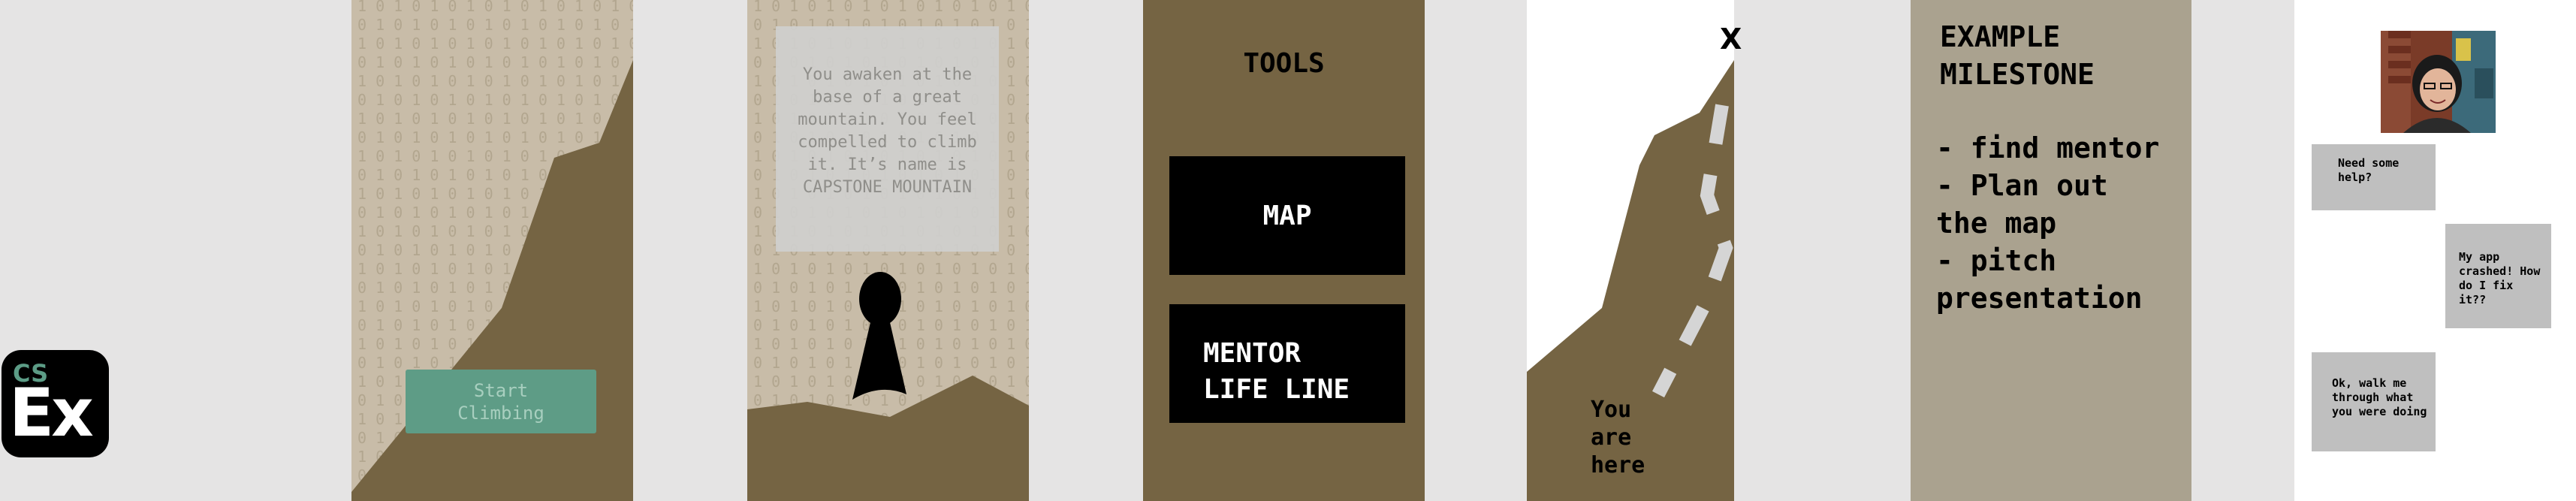  Describe the element at coordinates (1731, 39) in the screenshot. I see `close-icon: X` at that location.